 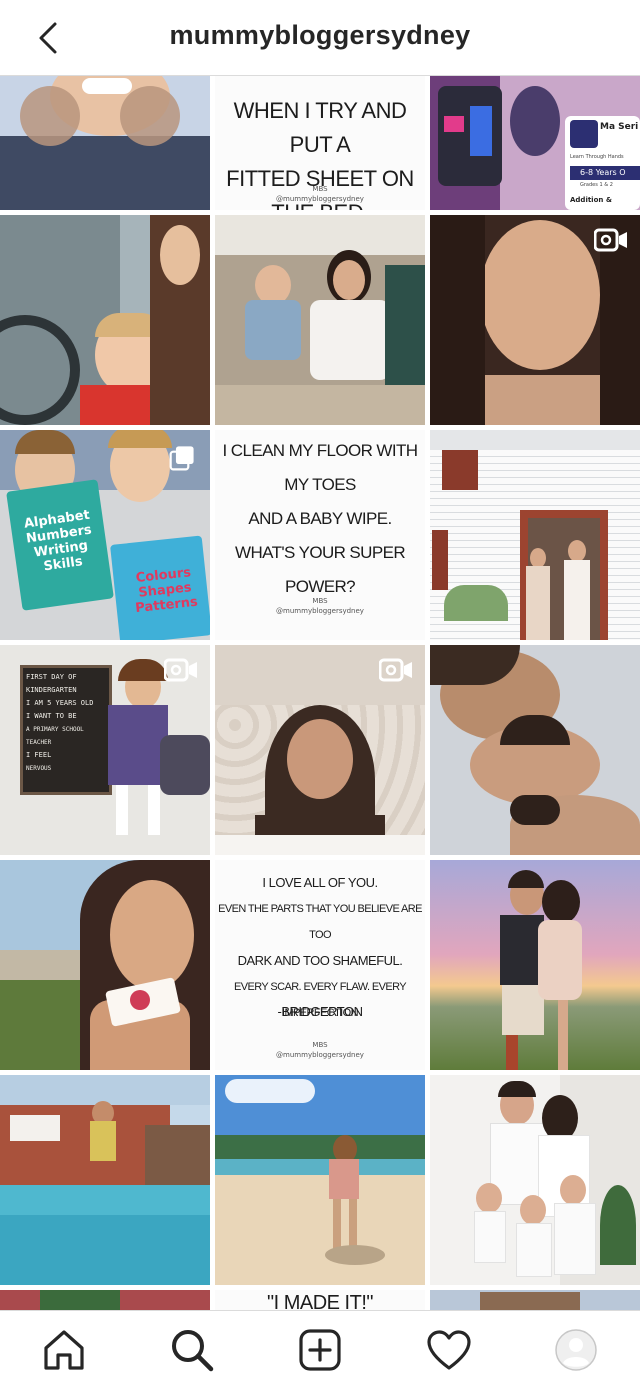 I want to click on home-icon, so click(x=64, y=1350).